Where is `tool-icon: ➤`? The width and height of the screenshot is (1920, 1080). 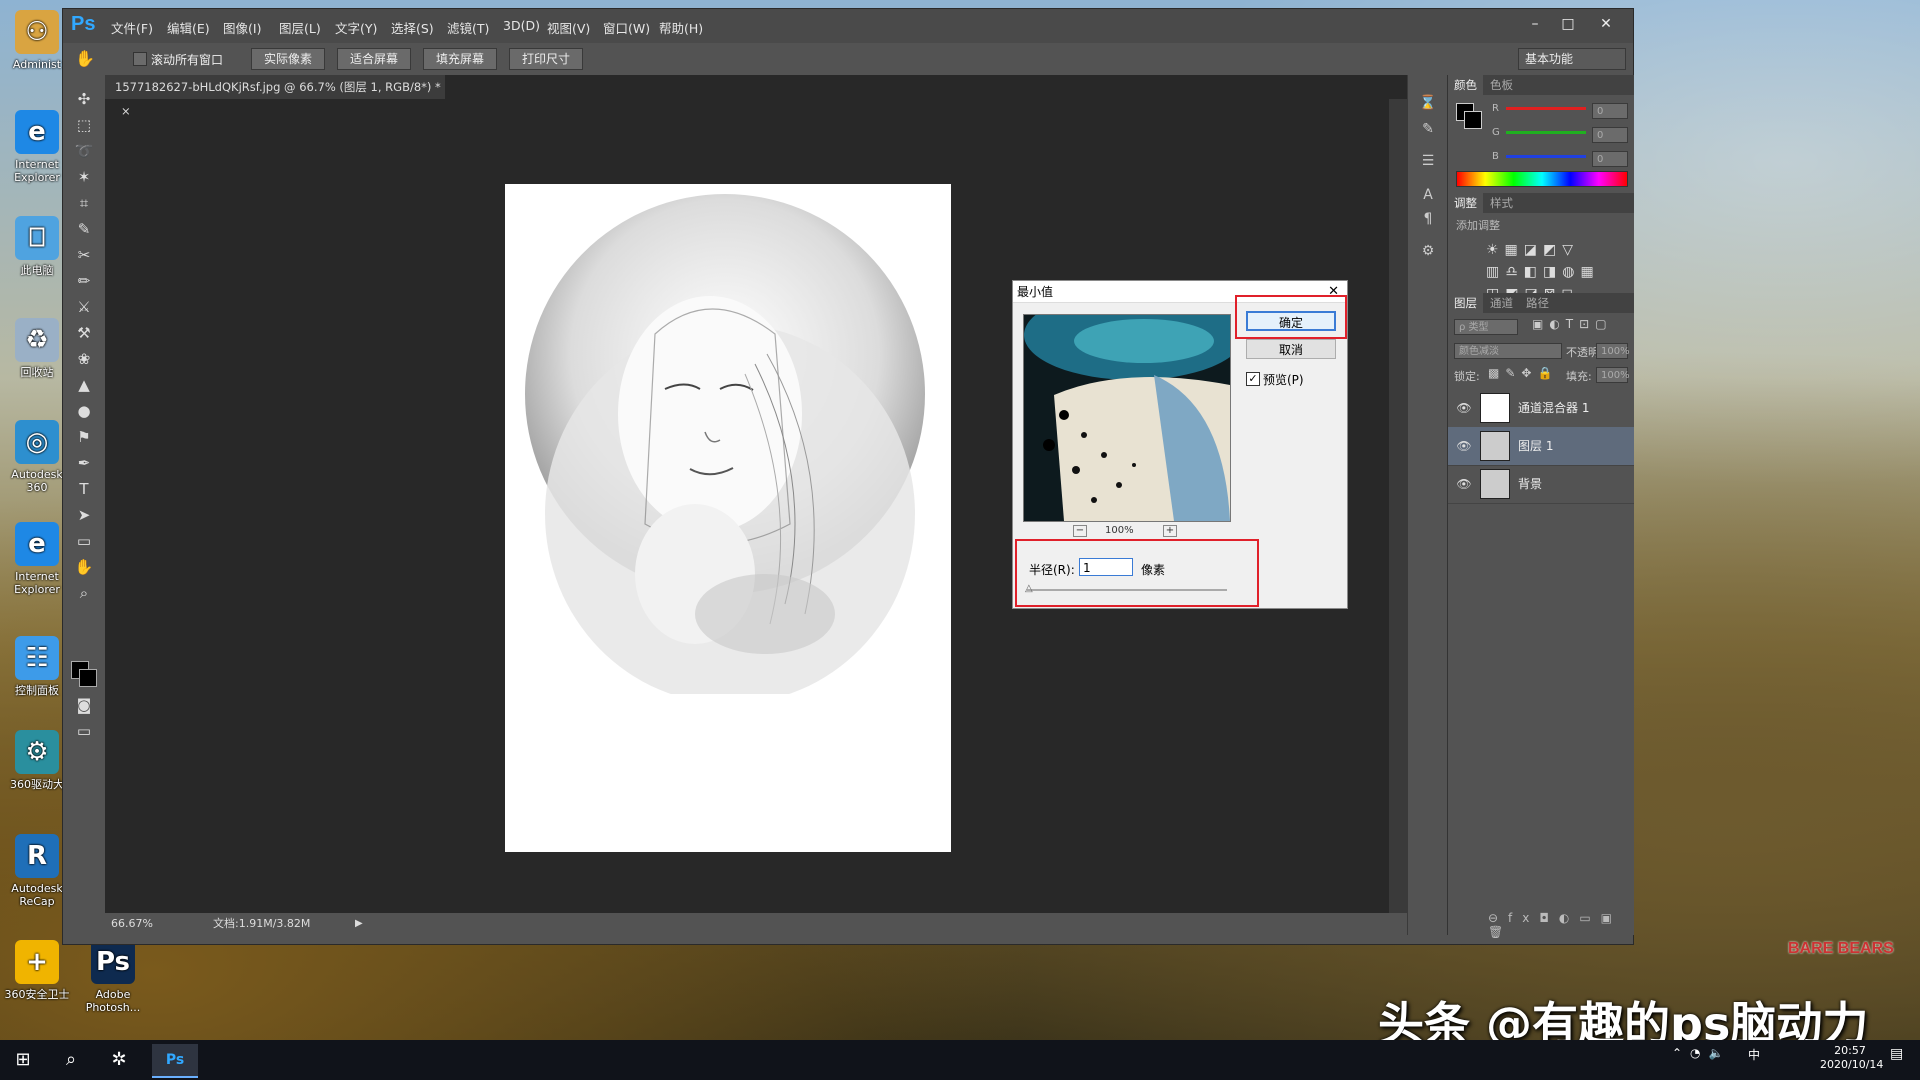 tool-icon: ➤ is located at coordinates (84, 515).